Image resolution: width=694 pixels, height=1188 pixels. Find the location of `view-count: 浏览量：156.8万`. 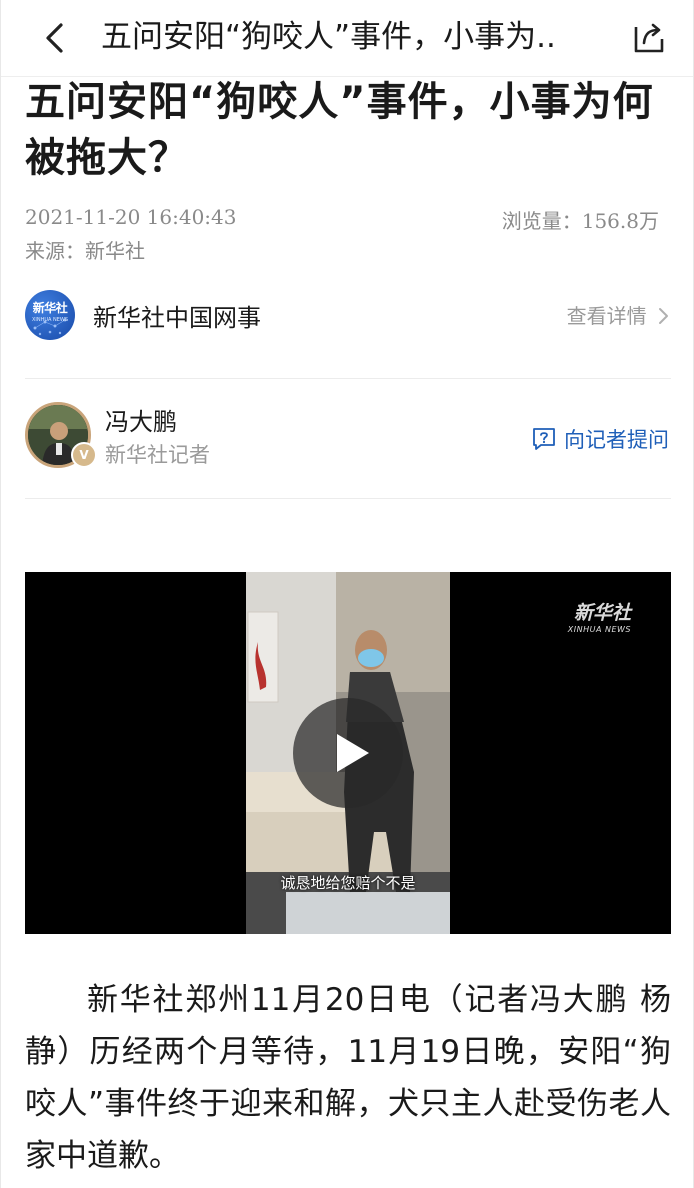

view-count: 浏览量：156.8万 is located at coordinates (580, 219).